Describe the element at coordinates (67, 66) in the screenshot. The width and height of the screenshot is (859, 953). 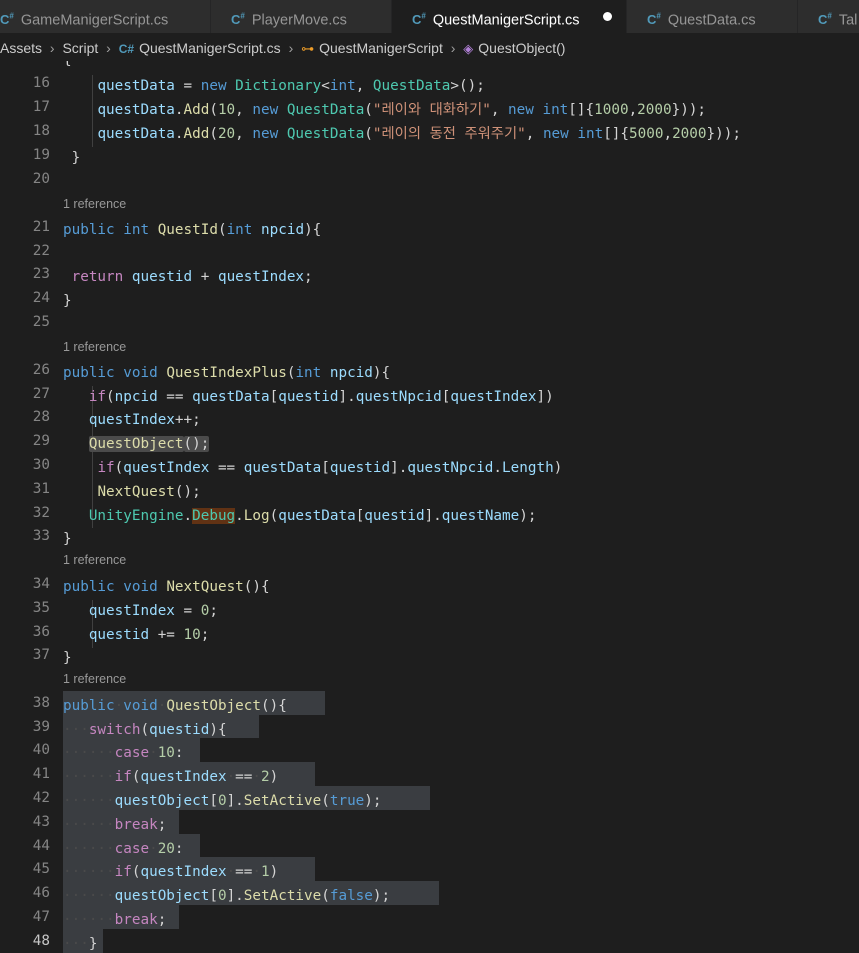
I see `code-line: {` at that location.